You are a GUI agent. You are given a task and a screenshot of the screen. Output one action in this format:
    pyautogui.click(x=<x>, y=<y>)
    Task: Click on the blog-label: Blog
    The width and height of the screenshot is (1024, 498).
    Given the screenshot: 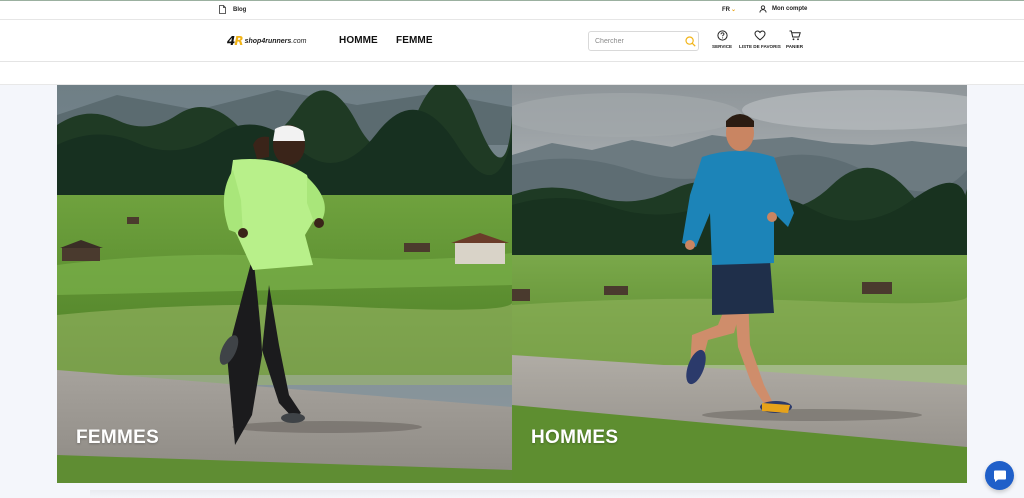 What is the action you would take?
    pyautogui.click(x=240, y=9)
    